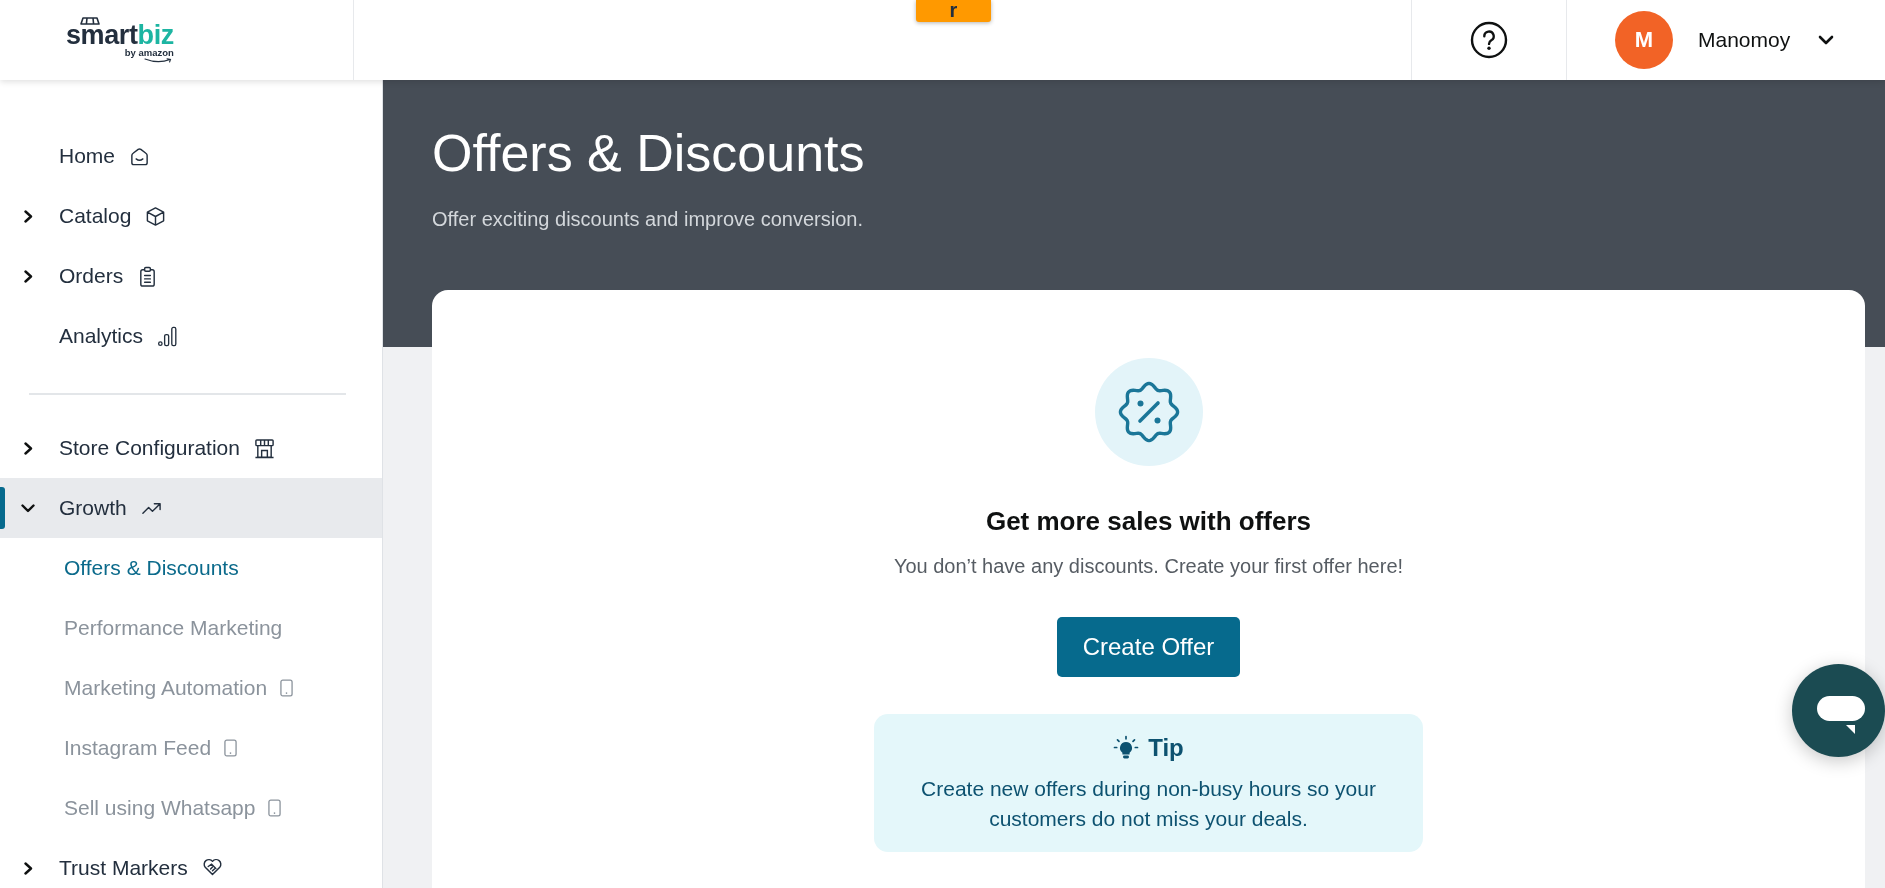 This screenshot has height=888, width=1885. Describe the element at coordinates (1148, 647) in the screenshot. I see `create-offer-button: Create Offer` at that location.